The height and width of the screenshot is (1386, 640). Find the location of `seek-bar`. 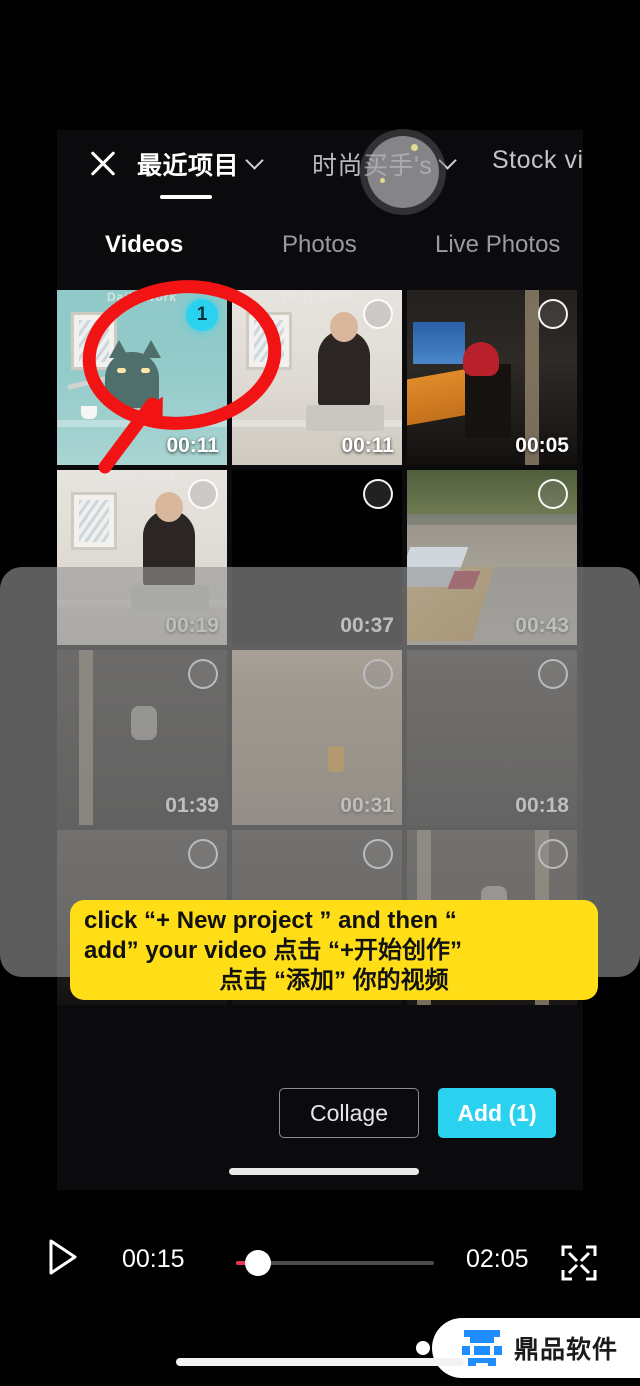

seek-bar is located at coordinates (335, 1263).